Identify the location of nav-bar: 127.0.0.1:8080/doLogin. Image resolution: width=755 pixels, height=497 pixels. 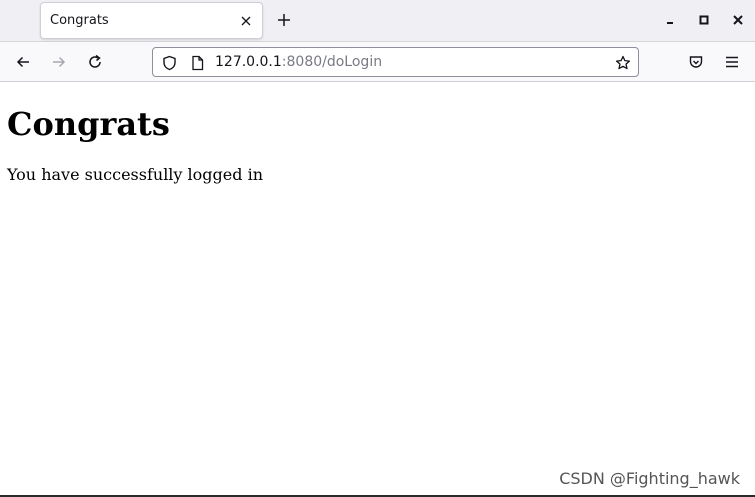
(377, 62).